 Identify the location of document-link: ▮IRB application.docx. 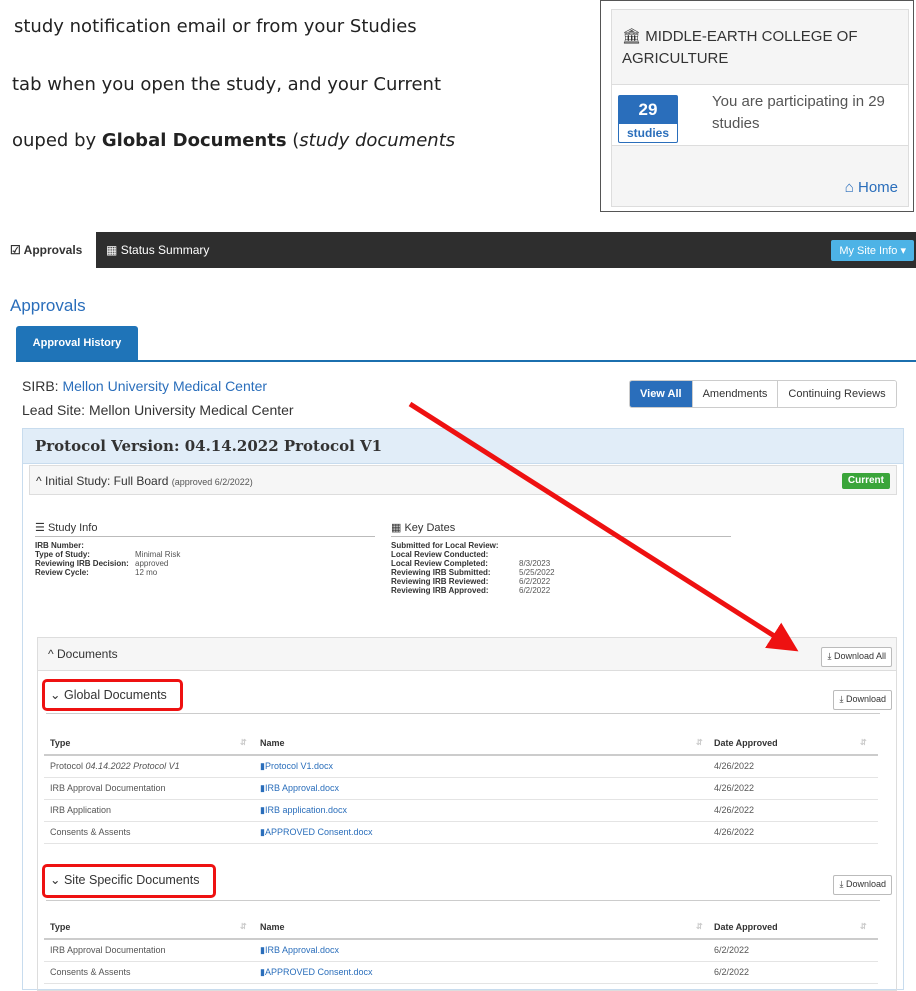
(303, 810).